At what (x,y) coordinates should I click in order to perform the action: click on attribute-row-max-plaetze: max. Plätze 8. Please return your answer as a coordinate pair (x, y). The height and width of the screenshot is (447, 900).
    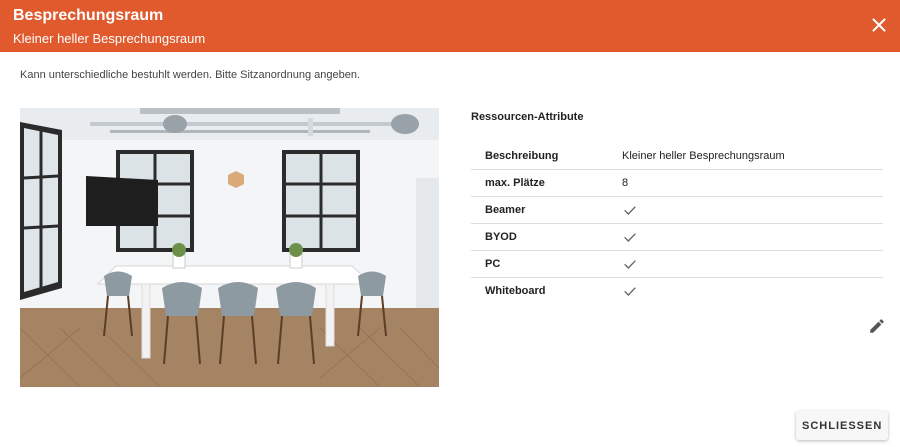
    Looking at the image, I should click on (677, 183).